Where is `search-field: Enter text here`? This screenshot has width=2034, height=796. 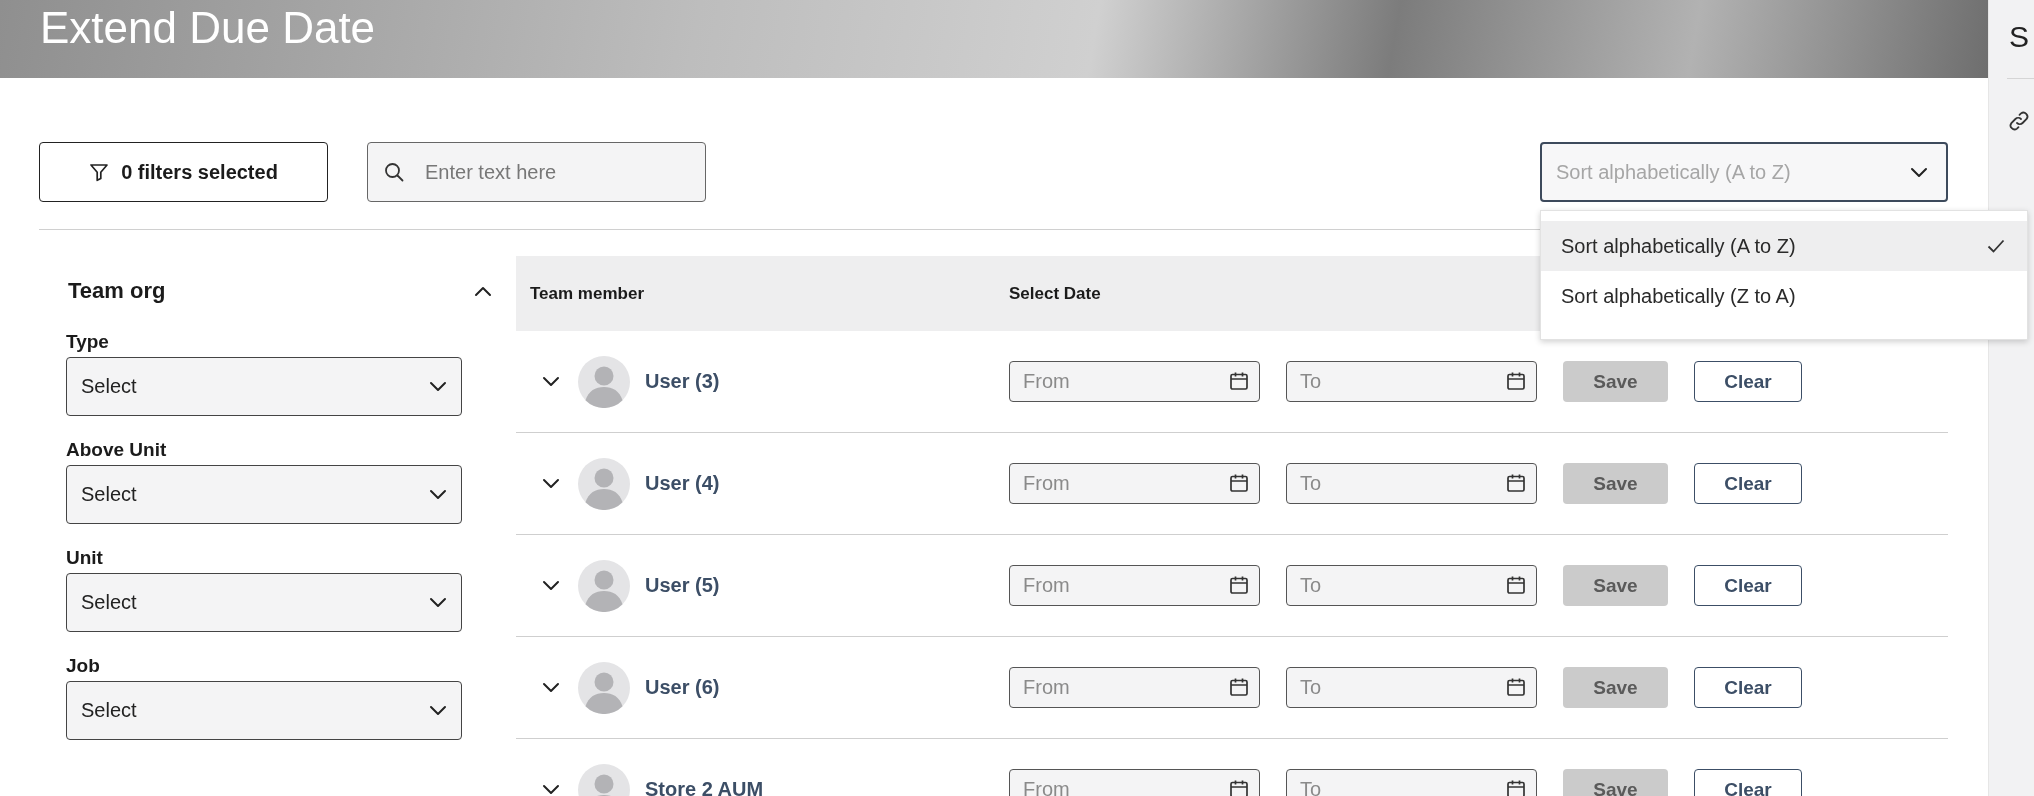 search-field: Enter text here is located at coordinates (536, 172).